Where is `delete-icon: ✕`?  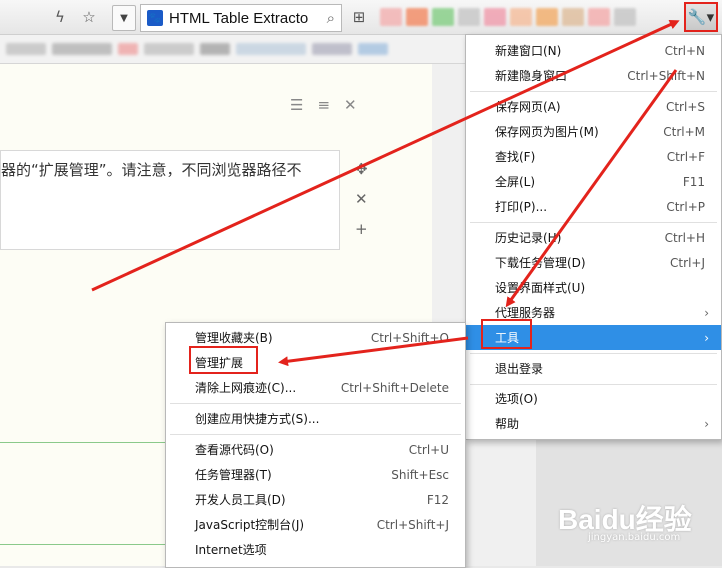
delete-icon: ✕ is located at coordinates (361, 199).